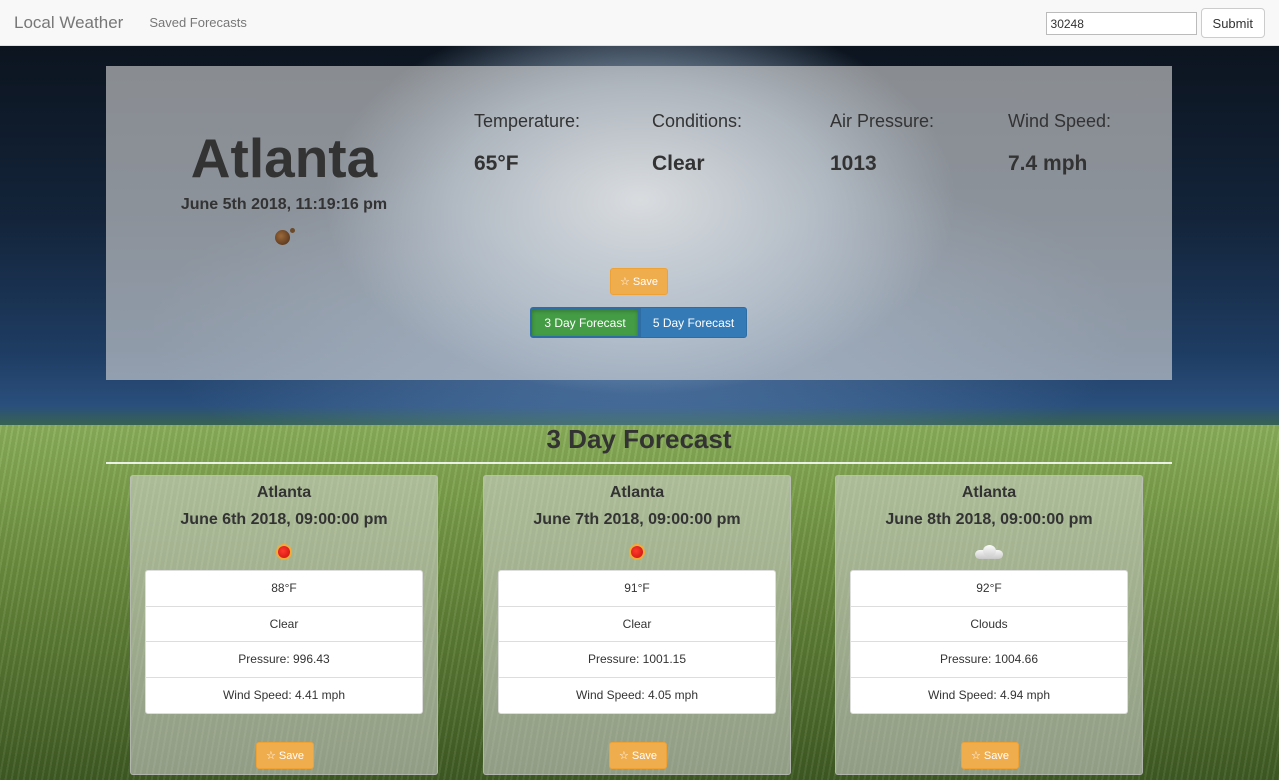 This screenshot has width=1279, height=780. Describe the element at coordinates (284, 660) in the screenshot. I see `forecast-card-pressure: Pressure: 996.43` at that location.